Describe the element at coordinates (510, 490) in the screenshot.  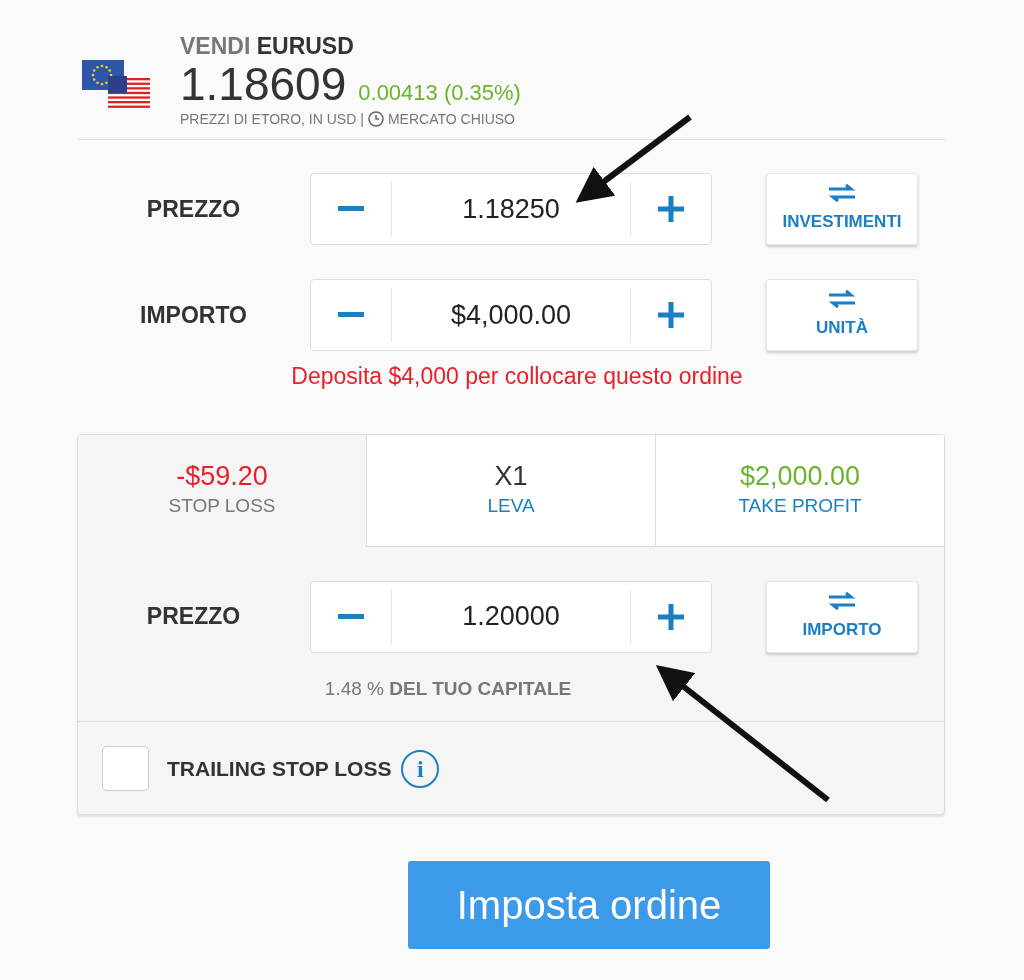
I see `tab: X1 LEVA` at that location.